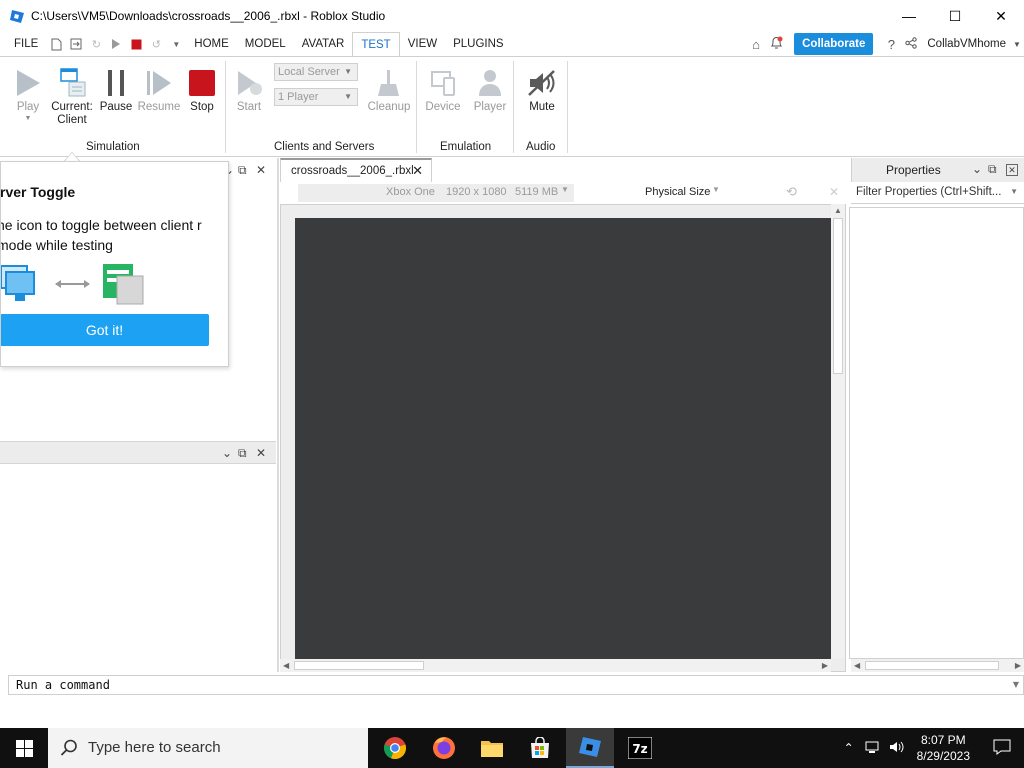 This screenshot has height=768, width=1024. Describe the element at coordinates (834, 44) in the screenshot. I see `collaborate-button: Collaborate` at that location.